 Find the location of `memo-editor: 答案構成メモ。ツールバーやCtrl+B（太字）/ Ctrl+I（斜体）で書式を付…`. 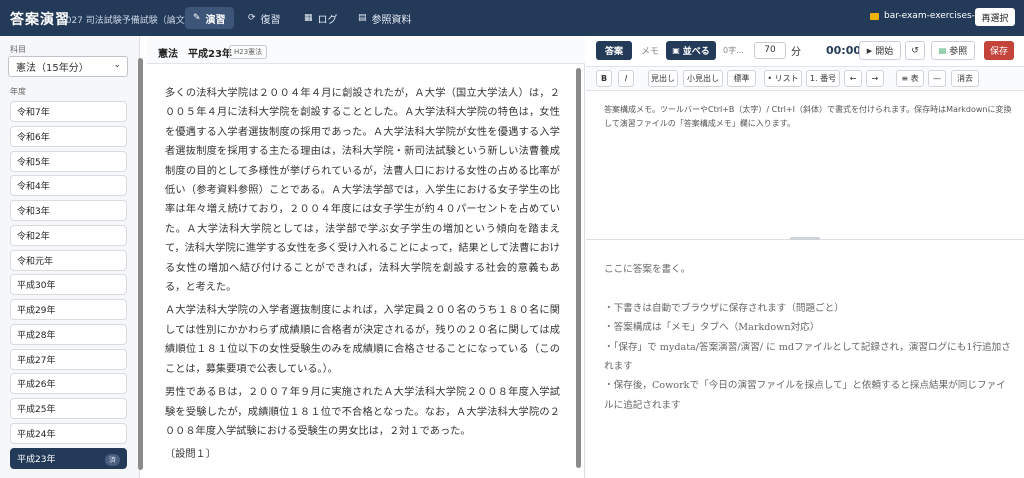

memo-editor: 答案構成メモ。ツールバーやCtrl+B（太字）/ Ctrl+I（斜体）で書式を付… is located at coordinates (809, 116).